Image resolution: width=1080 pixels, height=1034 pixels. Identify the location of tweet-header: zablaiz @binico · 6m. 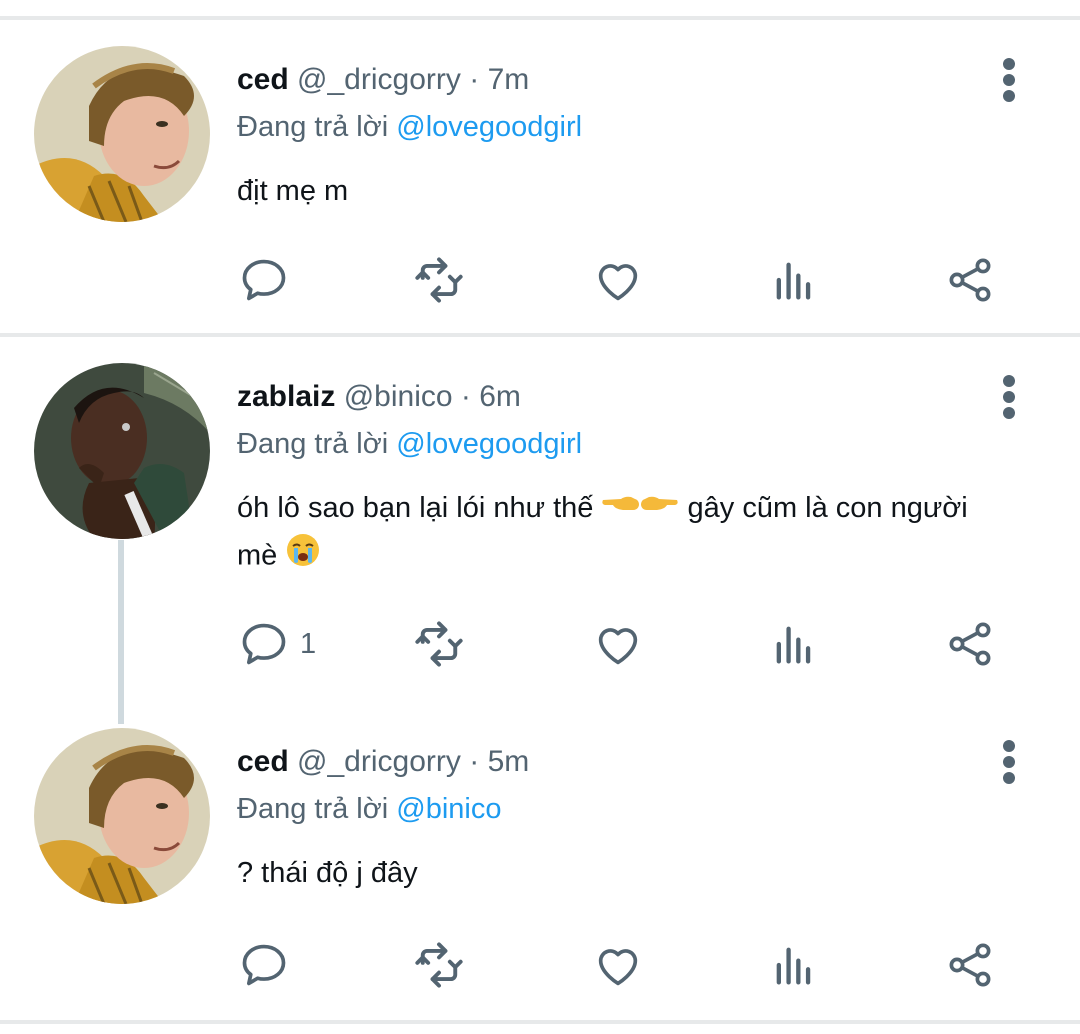
(379, 397).